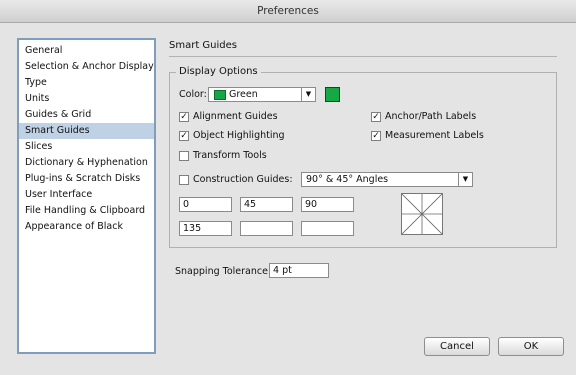 Image resolution: width=576 pixels, height=375 pixels. Describe the element at coordinates (531, 346) in the screenshot. I see `ok-button: OK` at that location.